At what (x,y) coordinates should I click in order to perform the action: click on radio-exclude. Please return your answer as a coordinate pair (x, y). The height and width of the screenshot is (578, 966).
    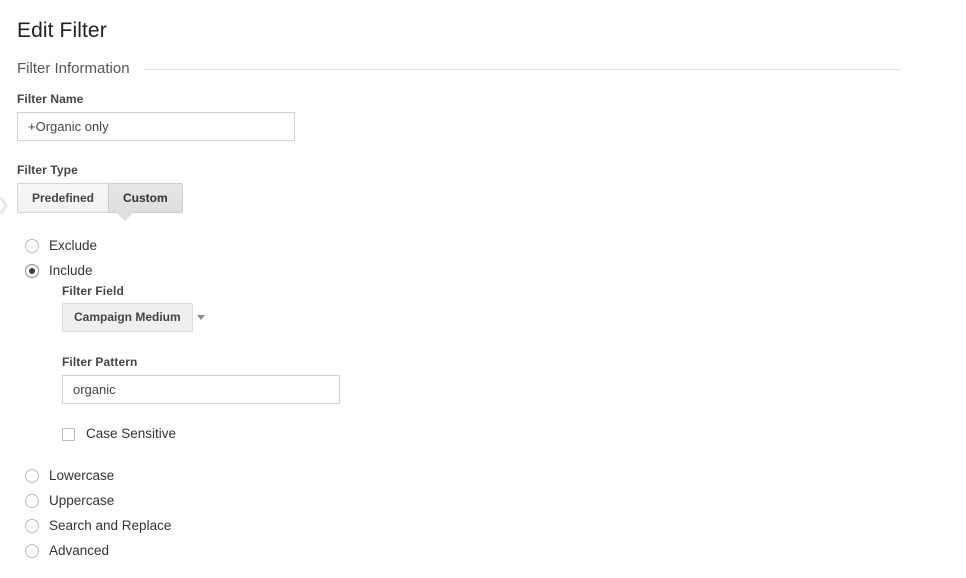
    Looking at the image, I should click on (32, 246).